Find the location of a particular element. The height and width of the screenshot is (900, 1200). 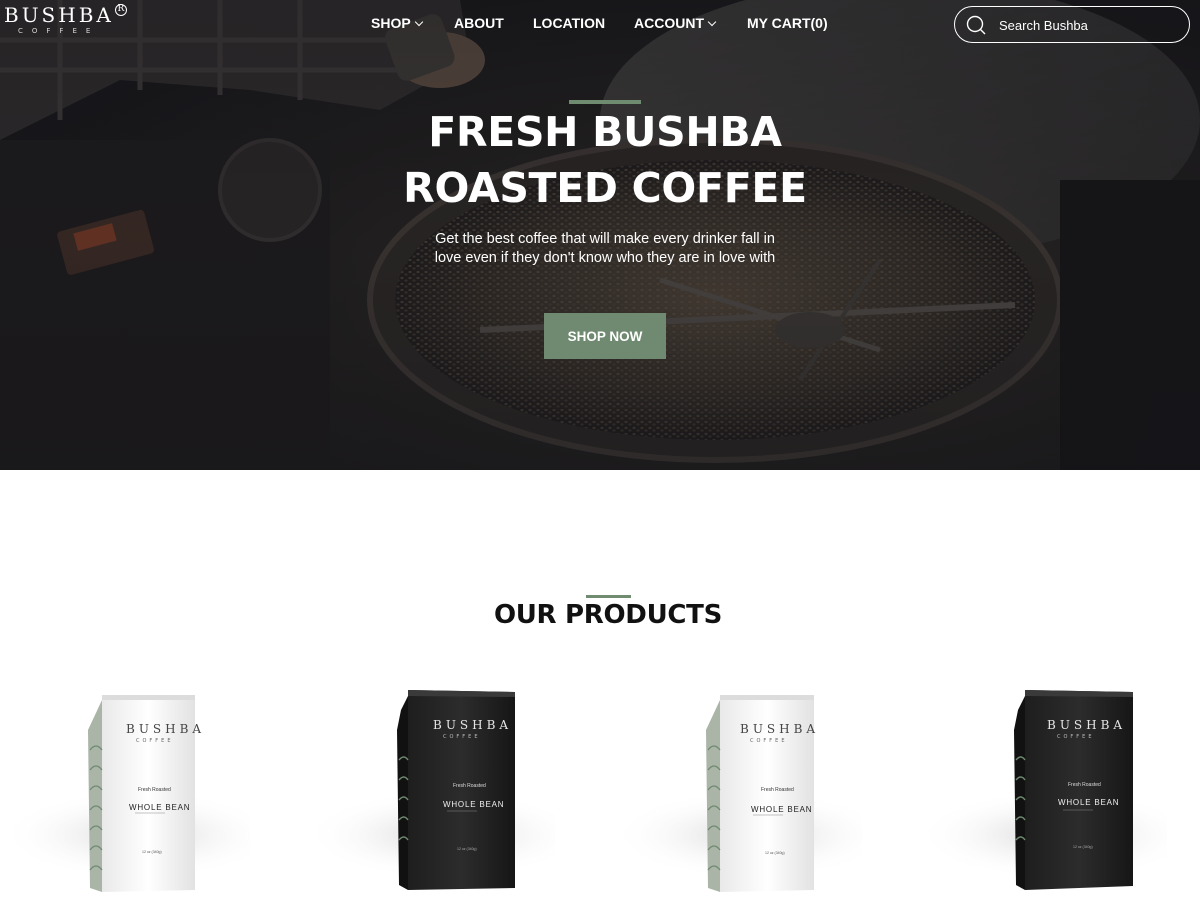

nav-account-label: ACCOUNT is located at coordinates (669, 23).